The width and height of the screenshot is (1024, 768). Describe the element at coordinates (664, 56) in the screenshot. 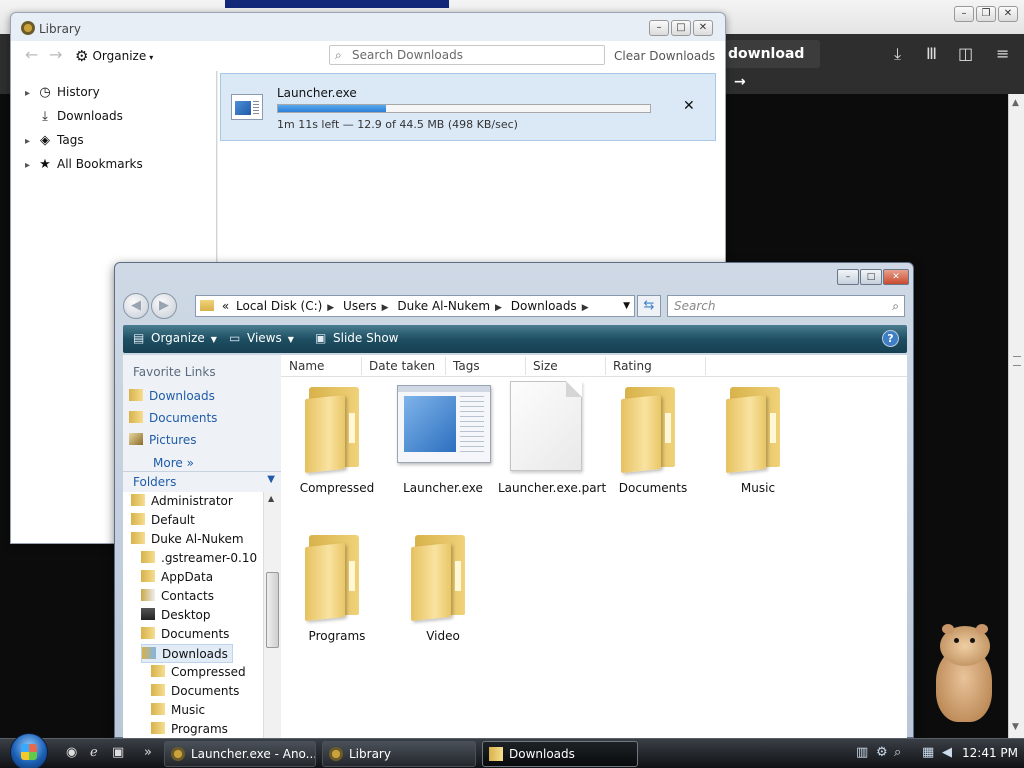

I see `clear-downloads-button: Clear Downloads` at that location.